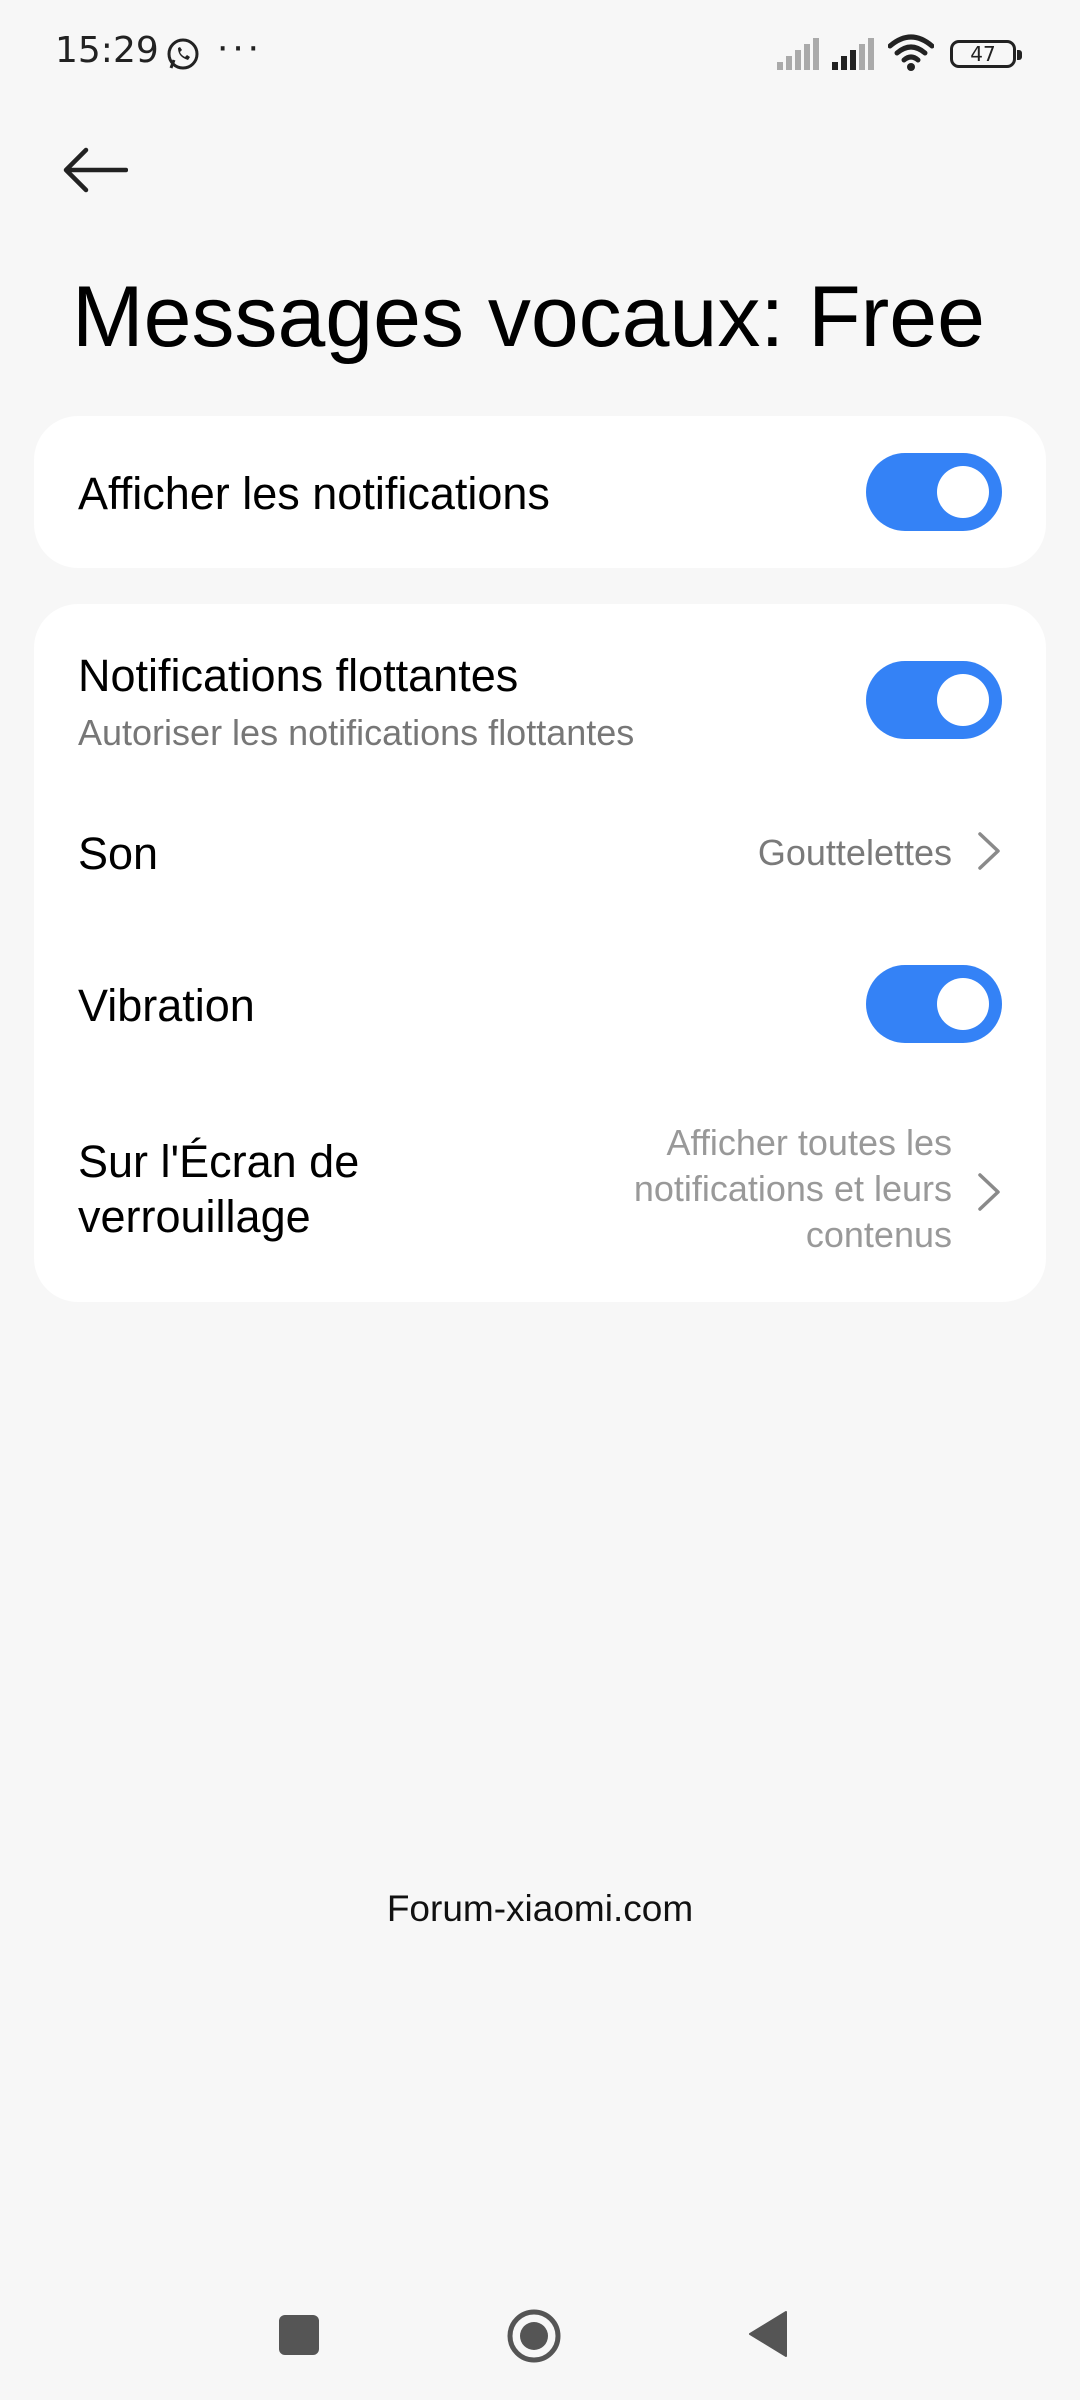 This screenshot has width=1080, height=2400. What do you see at coordinates (194, 1216) in the screenshot?
I see `lockscreen-label-line2: verrouillage` at bounding box center [194, 1216].